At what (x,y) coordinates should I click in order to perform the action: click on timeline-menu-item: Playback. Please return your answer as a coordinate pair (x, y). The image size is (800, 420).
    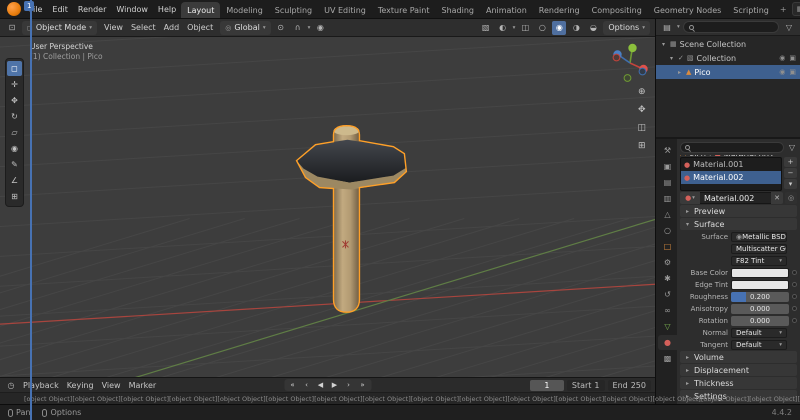
    Looking at the image, I should click on (41, 385).